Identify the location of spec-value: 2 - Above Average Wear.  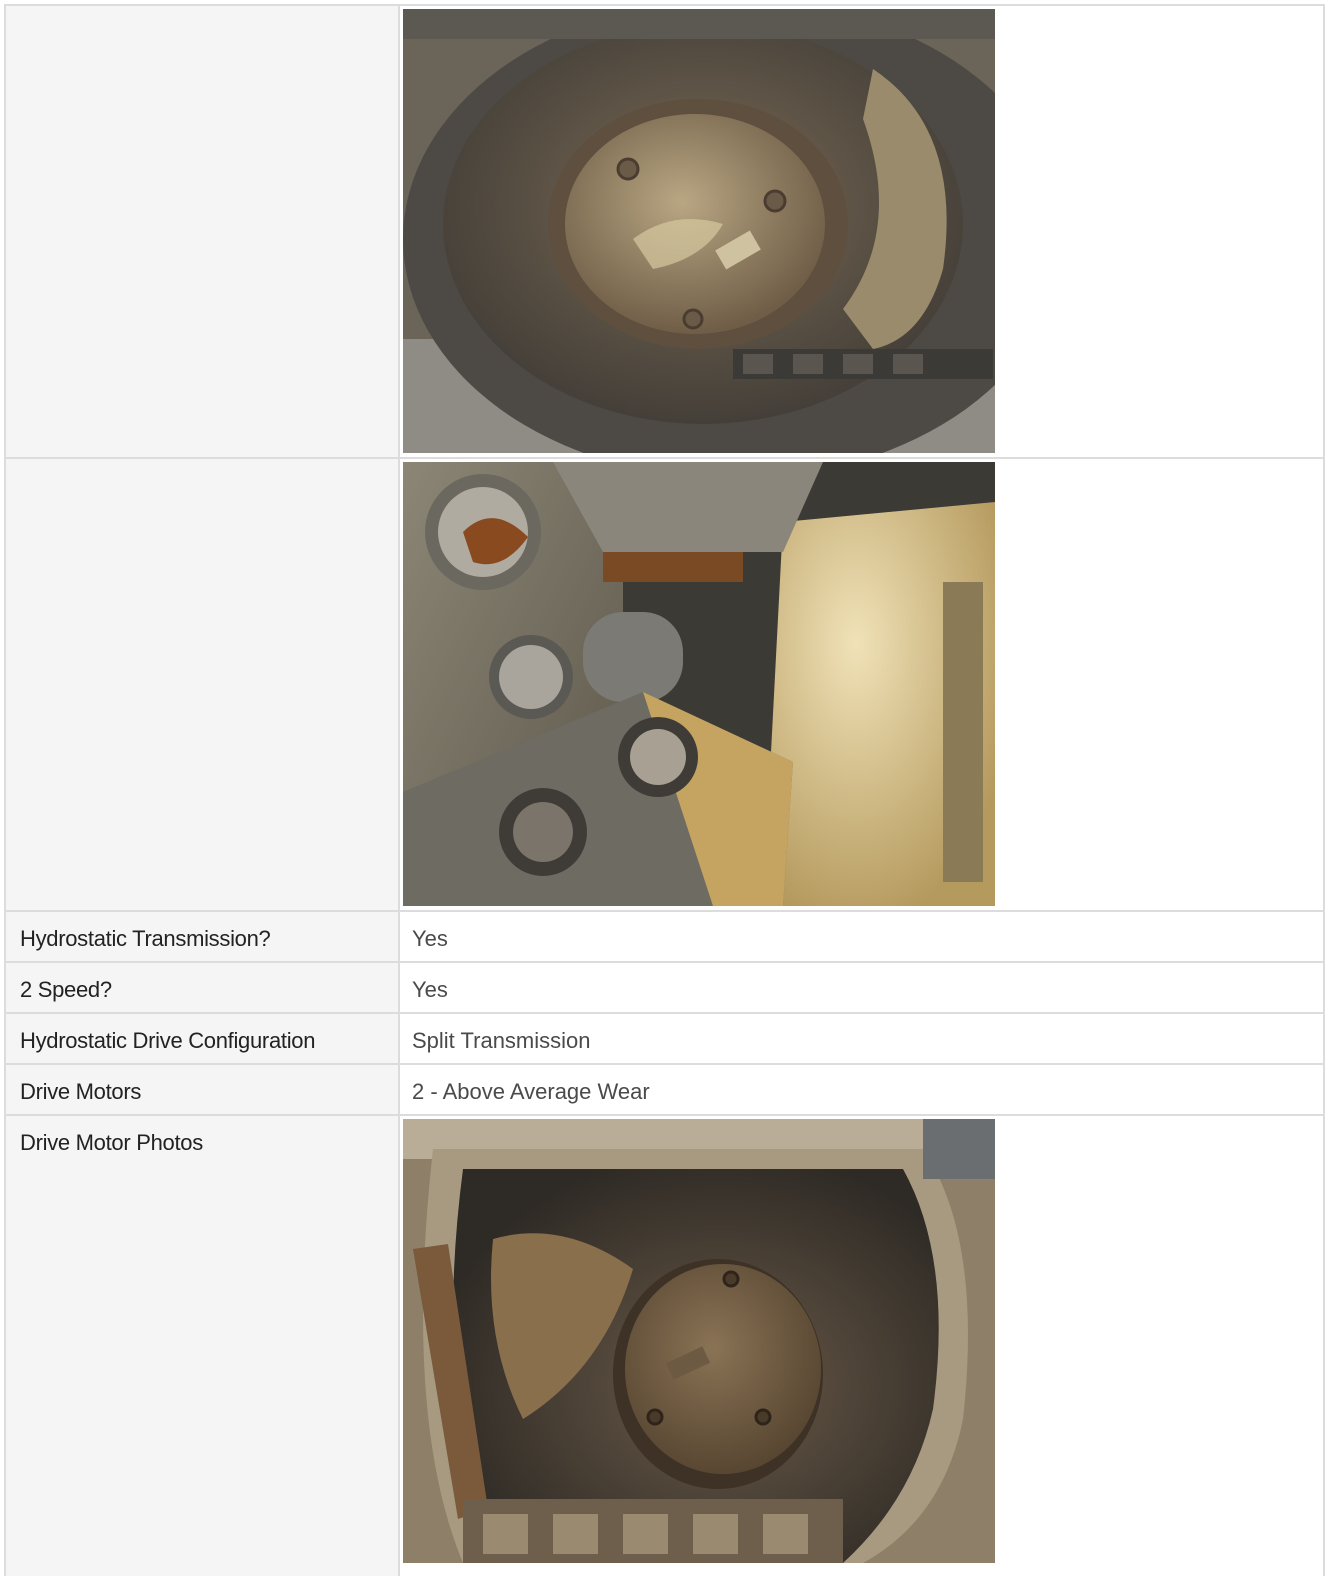
(862, 1089).